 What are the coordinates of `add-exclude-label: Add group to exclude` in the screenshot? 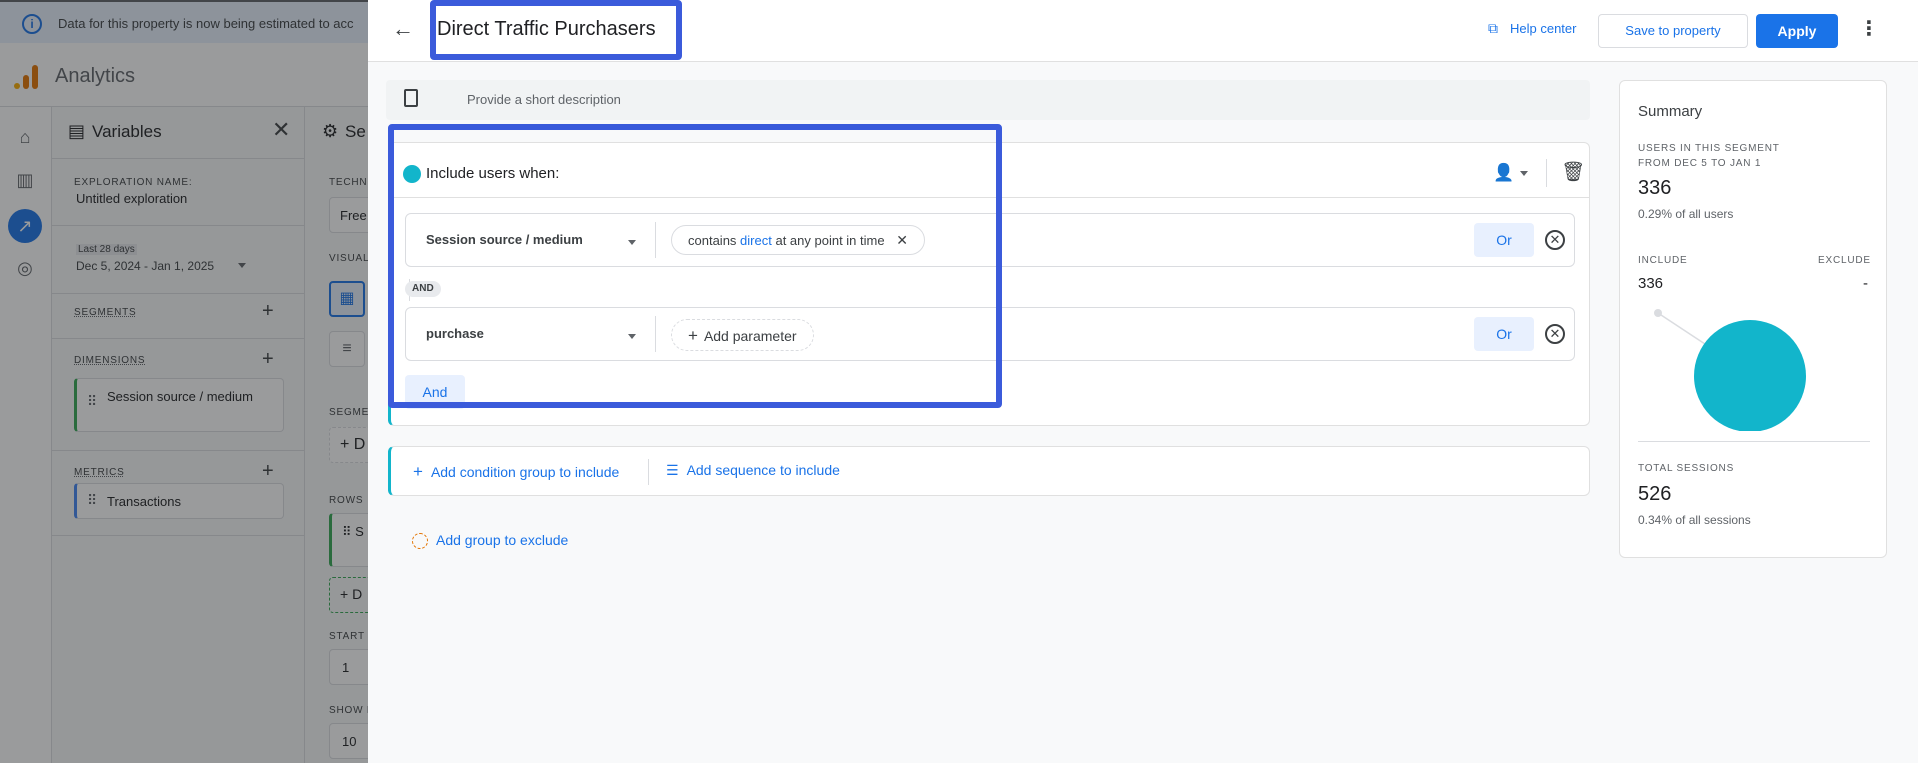 It's located at (502, 540).